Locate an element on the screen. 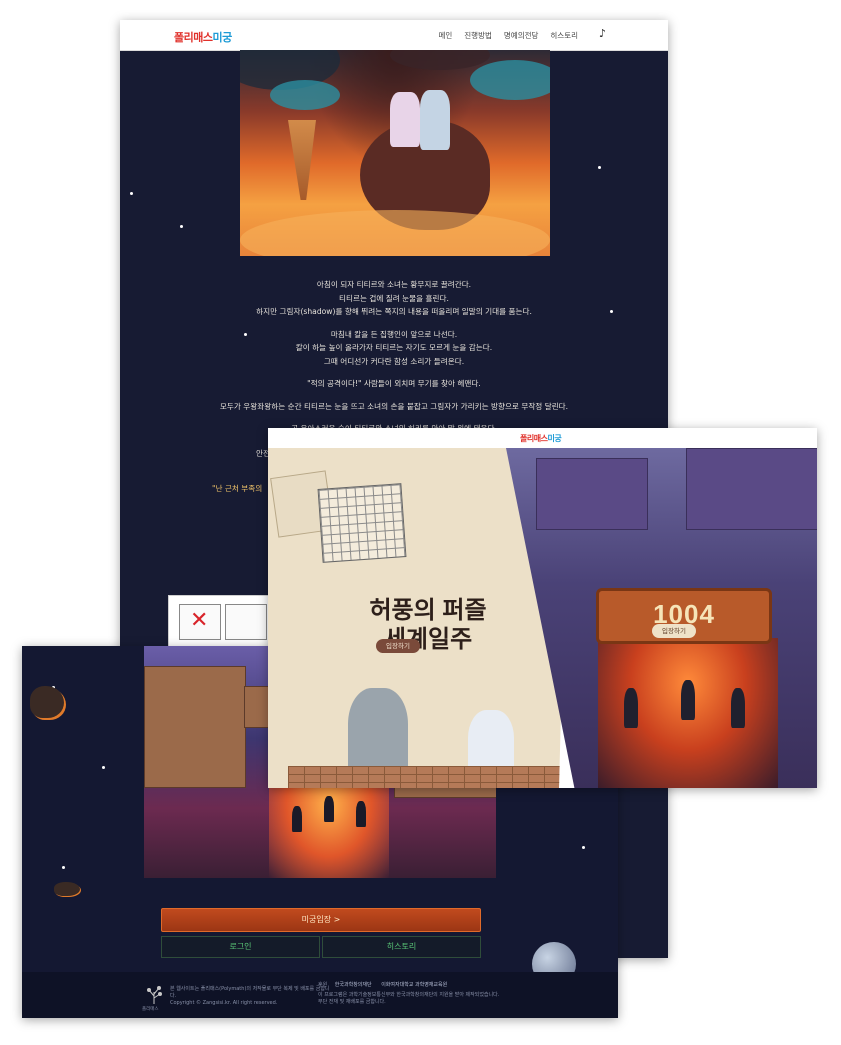  sponsor-ewha: 이화여자대학교 과학영재교육원 is located at coordinates (414, 985).